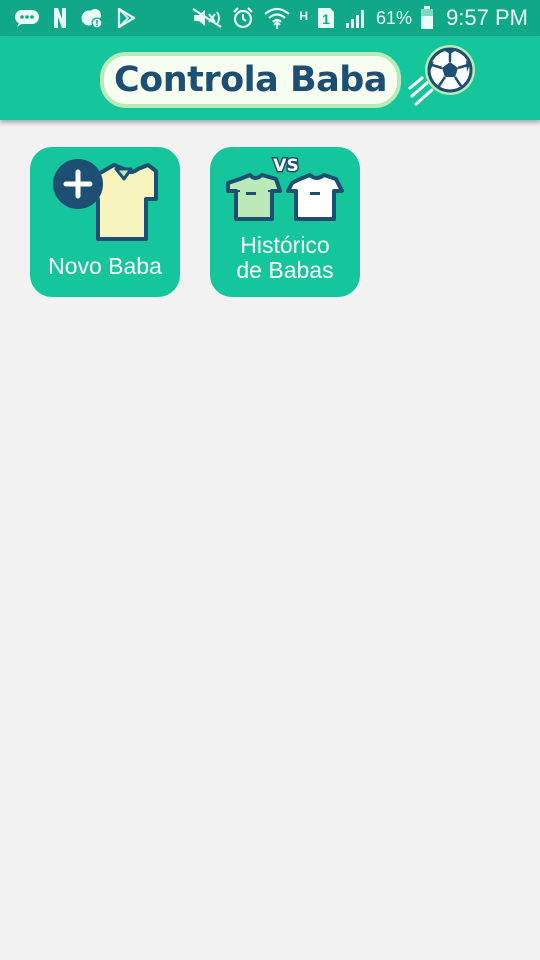  What do you see at coordinates (27, 18) in the screenshot?
I see `message-icon` at bounding box center [27, 18].